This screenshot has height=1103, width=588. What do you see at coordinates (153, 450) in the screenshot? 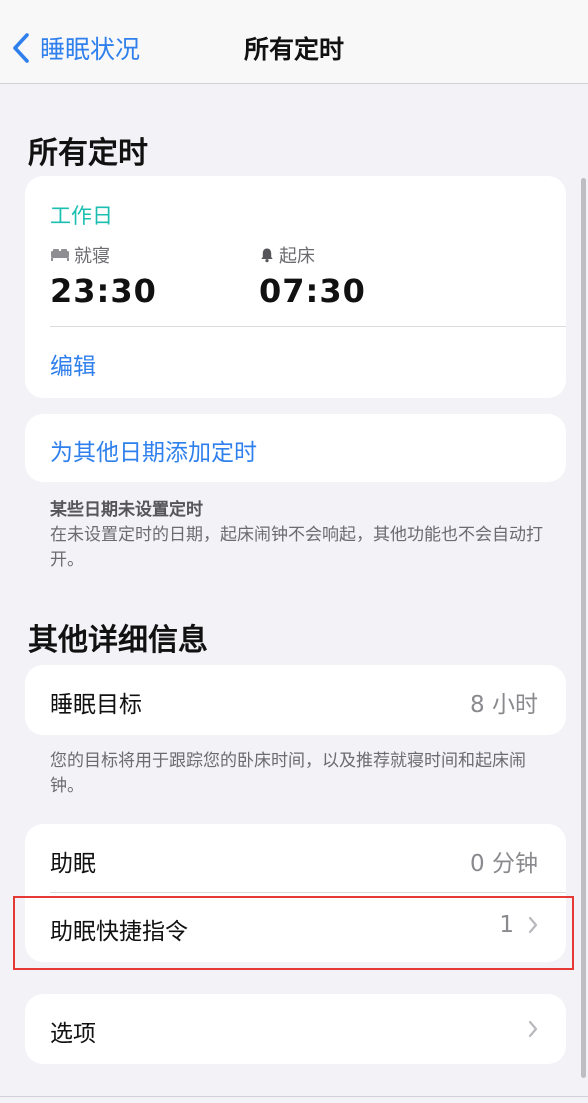
I see `add-schedule-button: 为其他日期添加定时` at bounding box center [153, 450].